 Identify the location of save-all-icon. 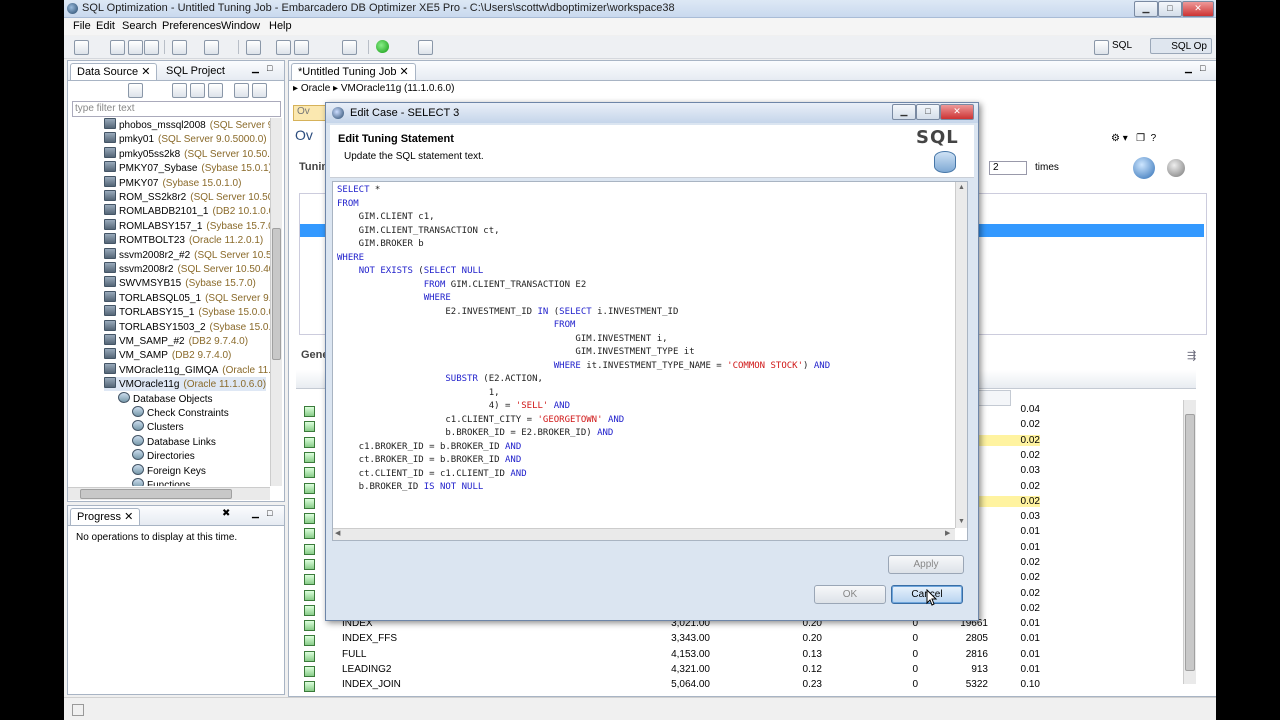
(135, 47).